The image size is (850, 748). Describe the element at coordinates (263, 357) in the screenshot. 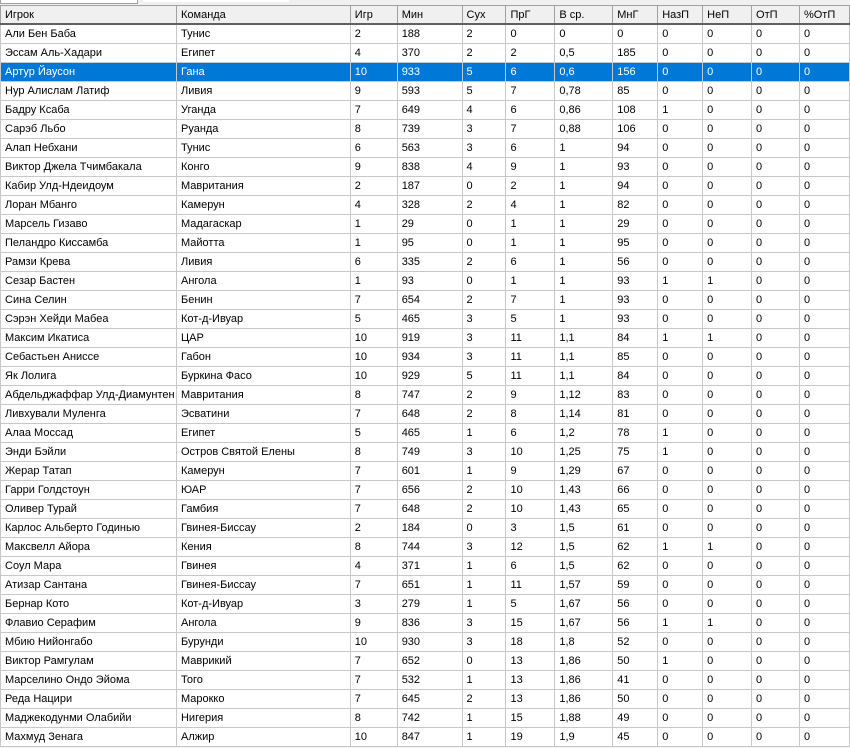

I see `cell-team: Габон` at that location.